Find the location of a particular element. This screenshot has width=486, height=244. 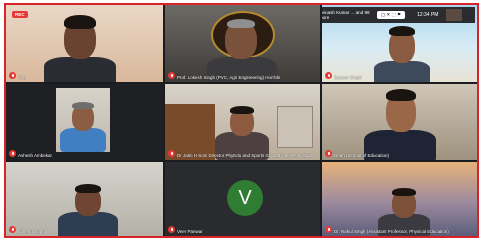

participant-tile-8: V Veer Panwar is located at coordinates (242, 199).